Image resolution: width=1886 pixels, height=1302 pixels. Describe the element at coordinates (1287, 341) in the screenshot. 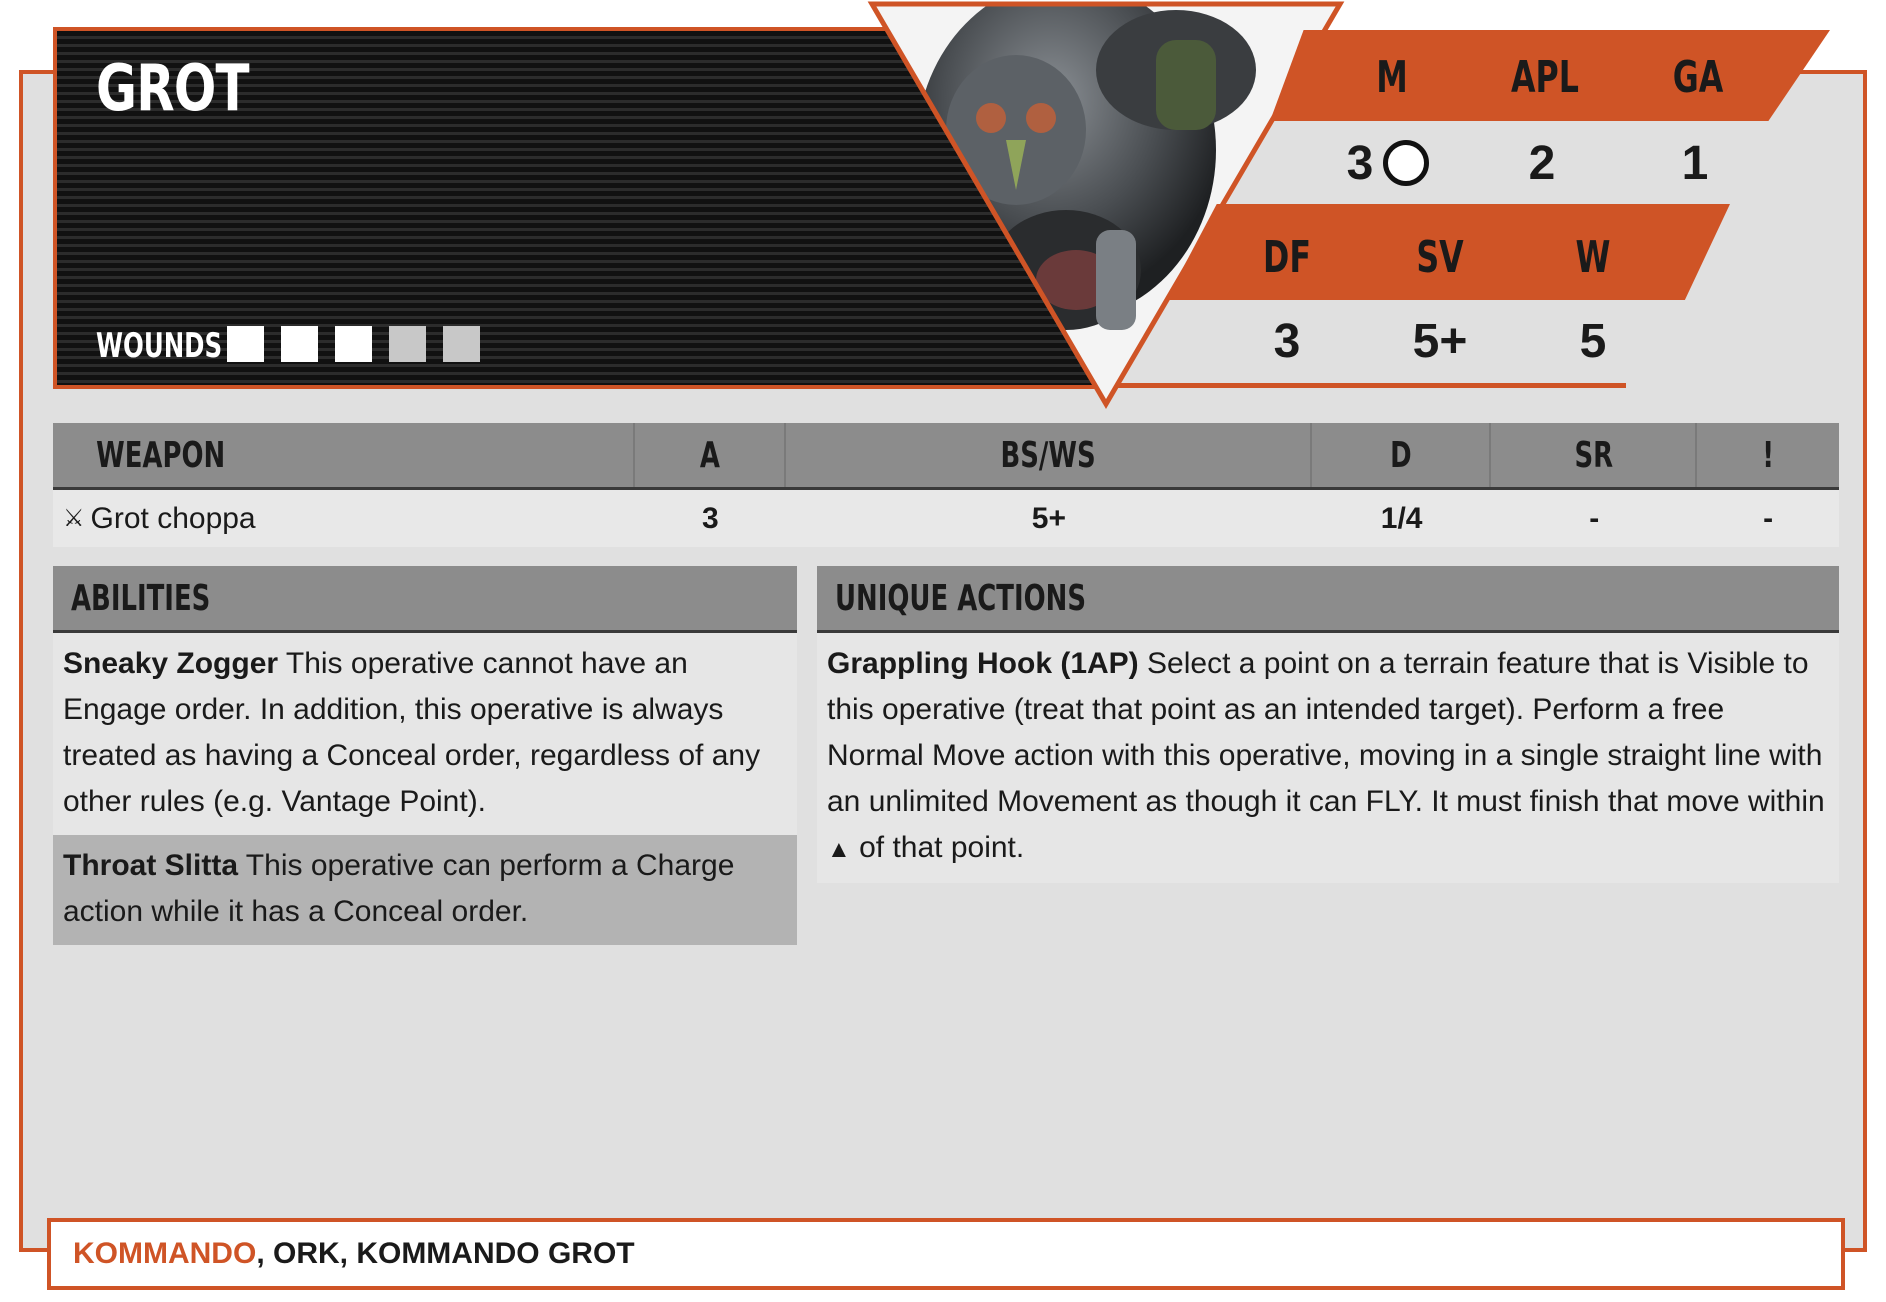

I see `stat-value-df: 3` at that location.